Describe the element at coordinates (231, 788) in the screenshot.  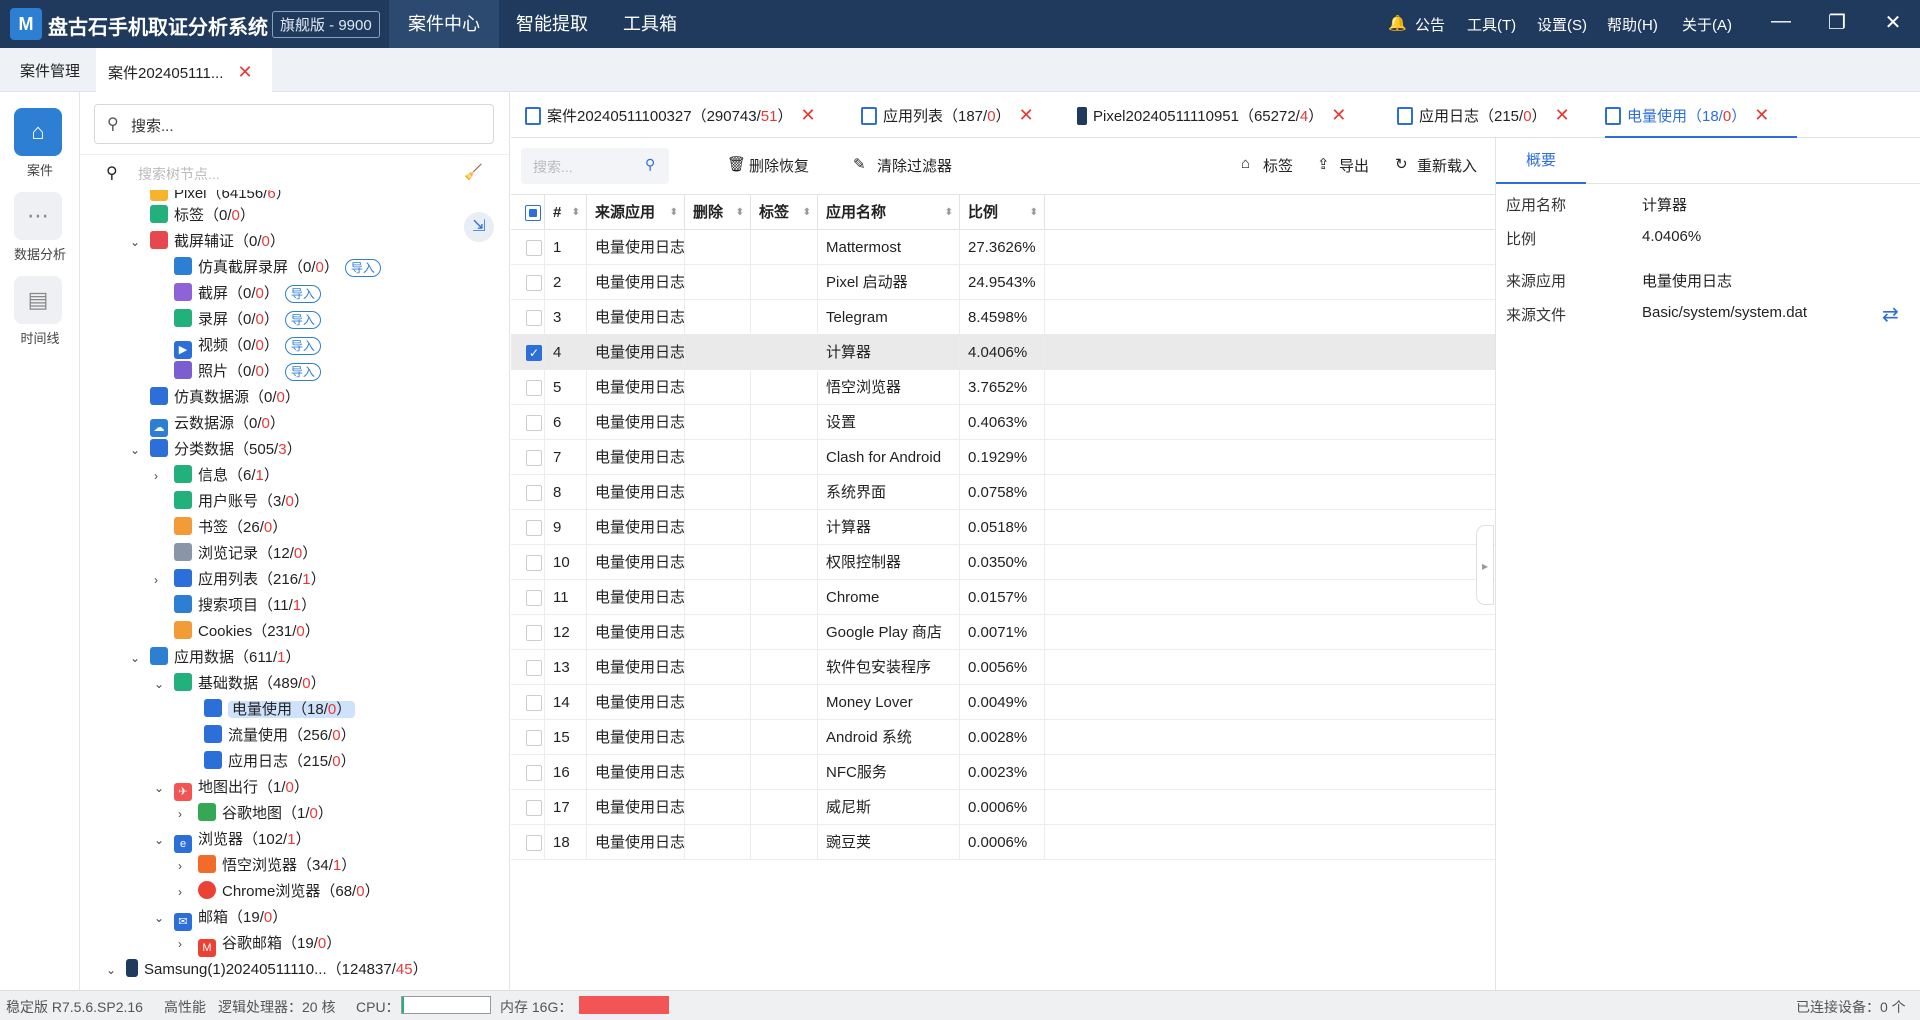
I see `tree-node-maps: ⌄ ✈ 地图出行（1/0）` at that location.